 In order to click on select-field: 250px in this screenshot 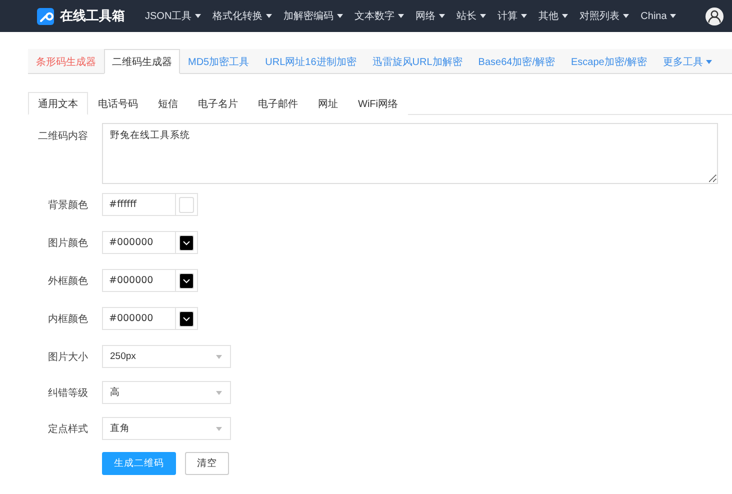, I will do `click(166, 356)`.